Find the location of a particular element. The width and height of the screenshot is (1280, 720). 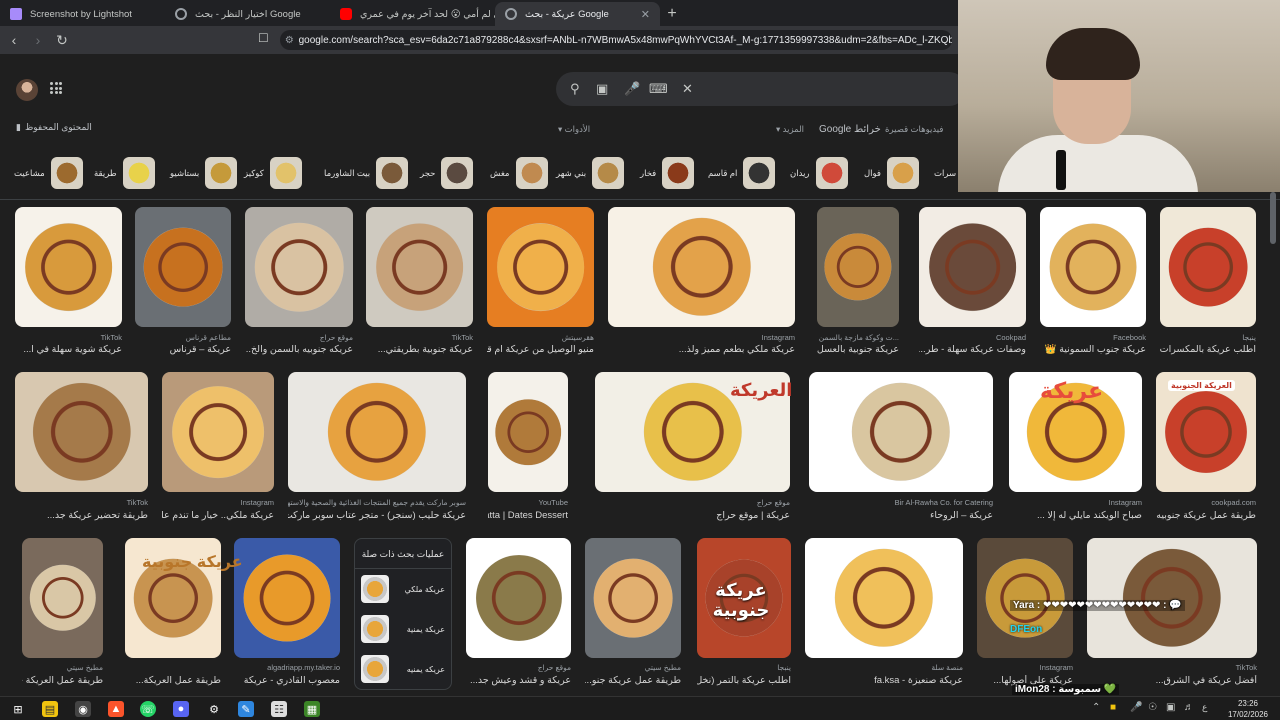

microphone-icon: 🎤 is located at coordinates (632, 89).